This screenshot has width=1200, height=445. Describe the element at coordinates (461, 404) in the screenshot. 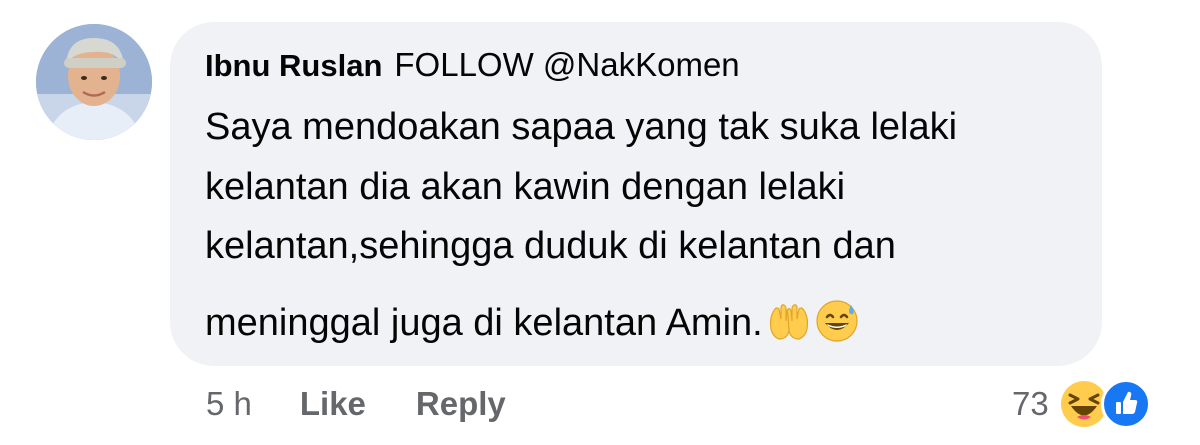

I see `reply-button: Reply` at that location.